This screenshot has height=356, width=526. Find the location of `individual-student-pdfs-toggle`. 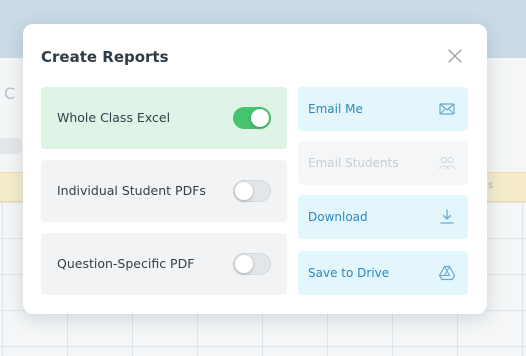

individual-student-pdfs-toggle is located at coordinates (252, 191).